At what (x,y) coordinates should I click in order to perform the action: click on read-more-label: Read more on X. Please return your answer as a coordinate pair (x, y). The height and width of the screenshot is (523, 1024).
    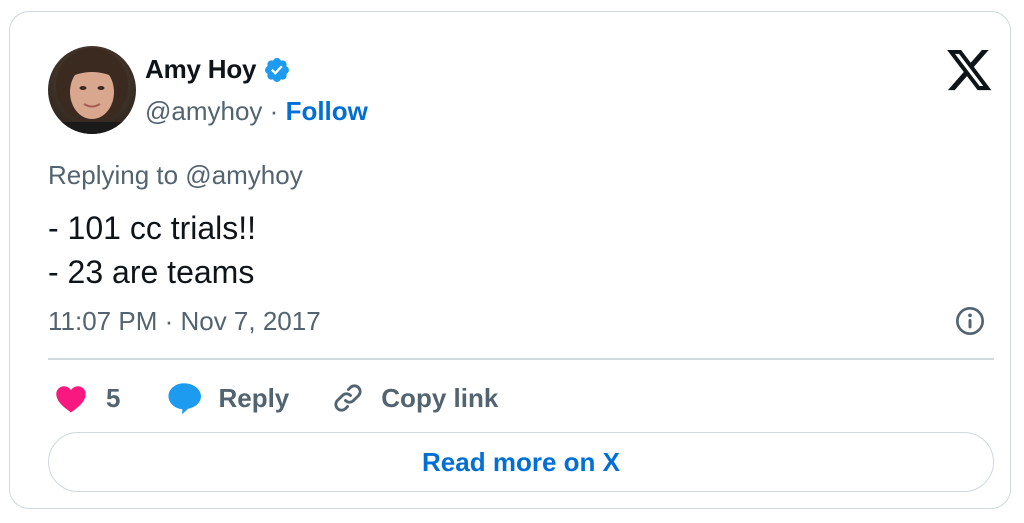
    Looking at the image, I should click on (521, 461).